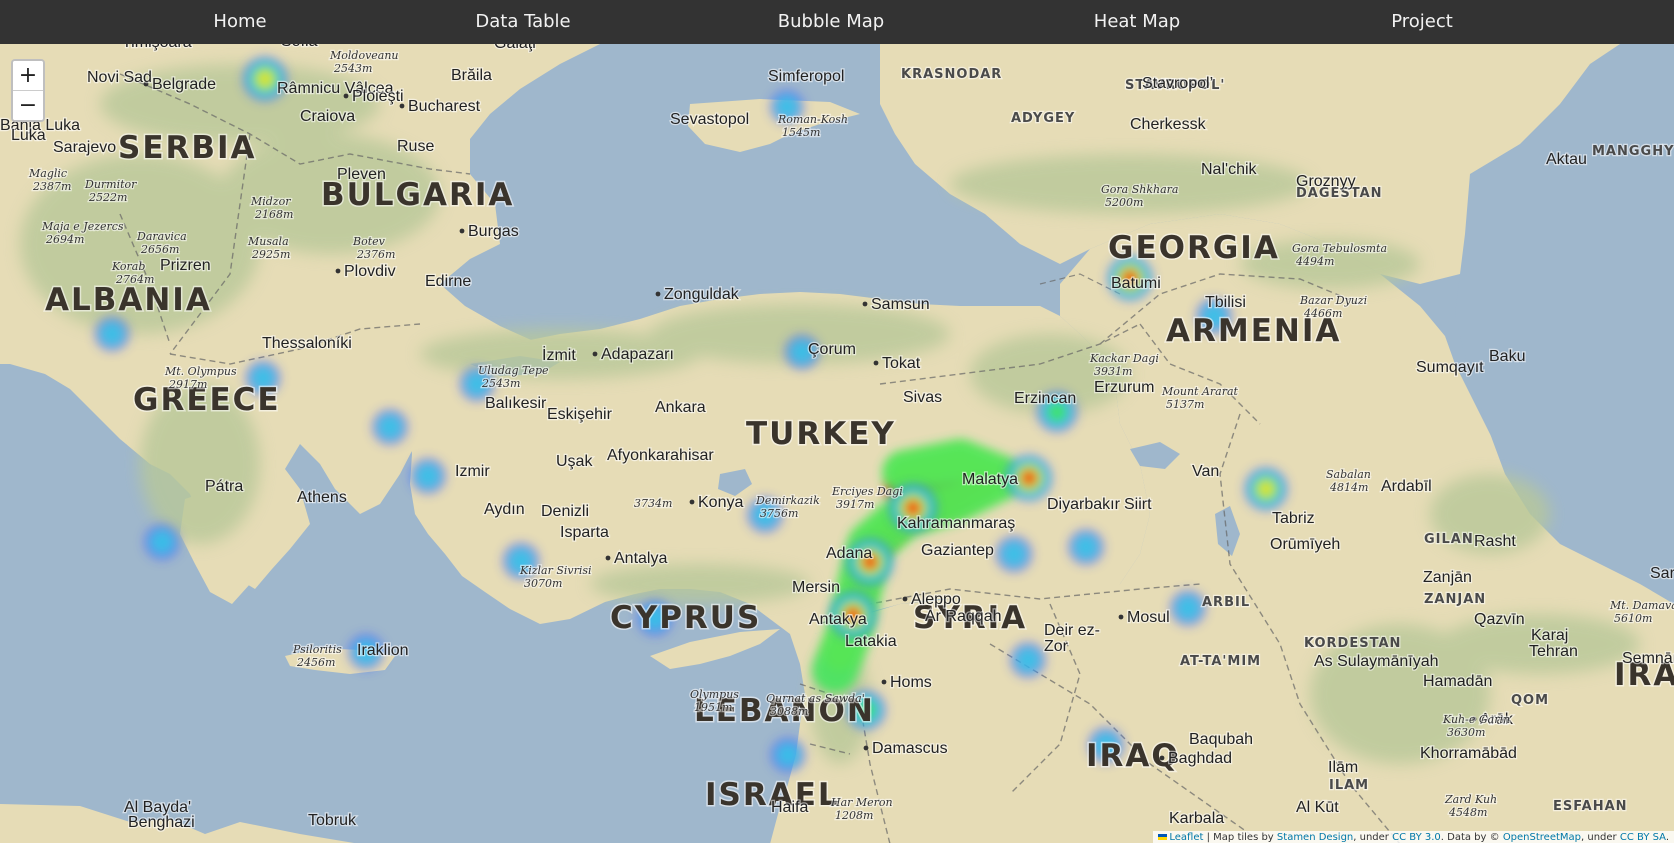 The width and height of the screenshot is (1674, 844). Describe the element at coordinates (134, 279) in the screenshot. I see `peak-elev-5: 2764m` at that location.